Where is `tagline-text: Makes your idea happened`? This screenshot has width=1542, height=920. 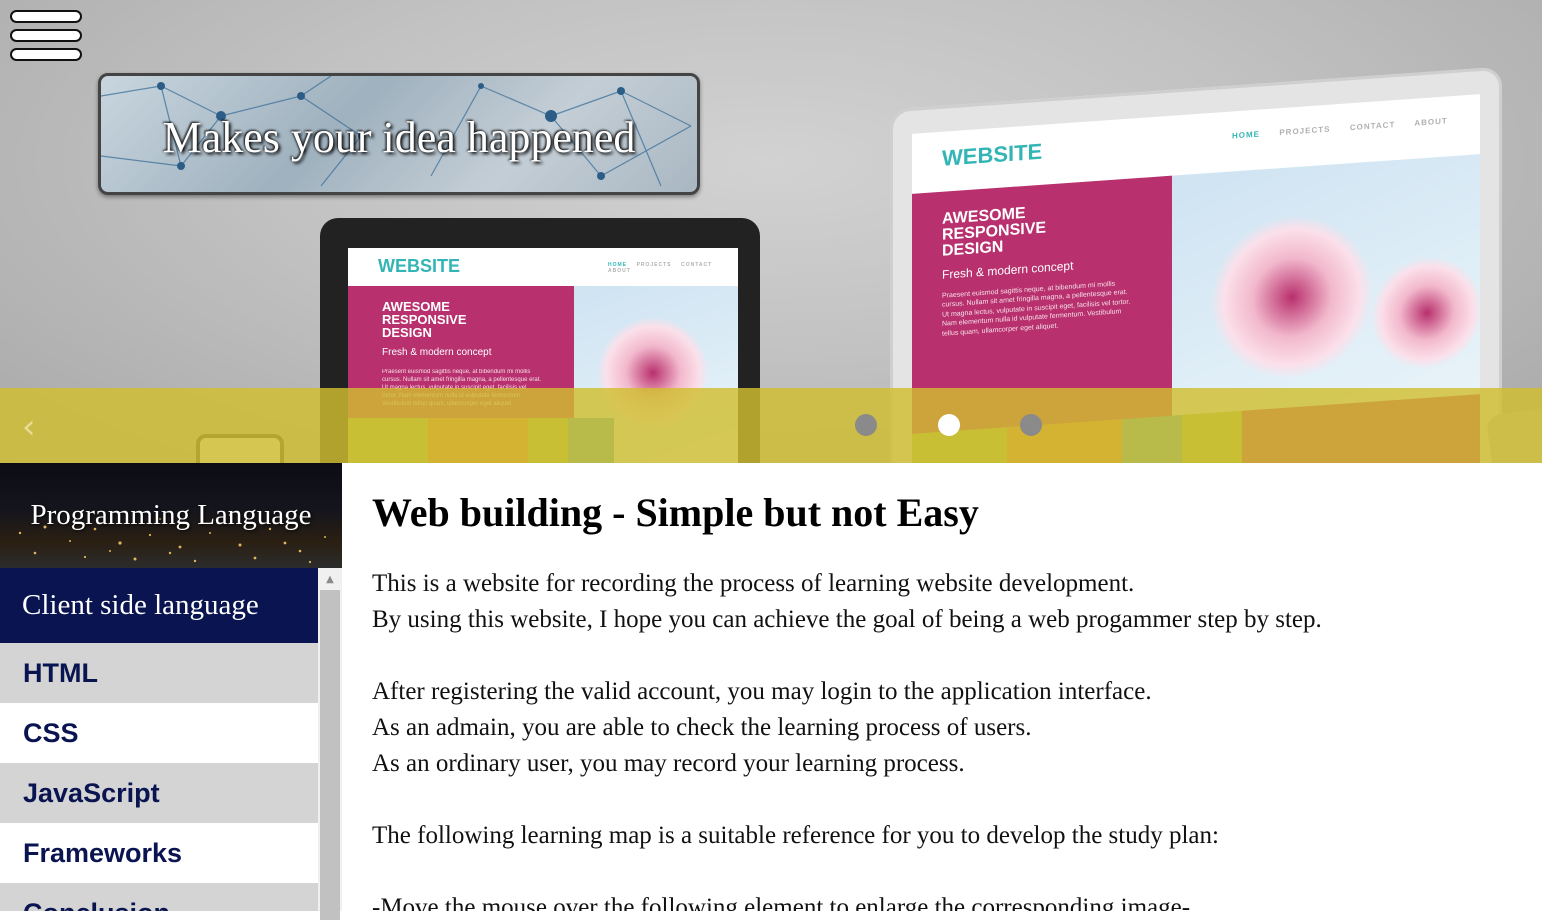
tagline-text: Makes your idea happened is located at coordinates (399, 137).